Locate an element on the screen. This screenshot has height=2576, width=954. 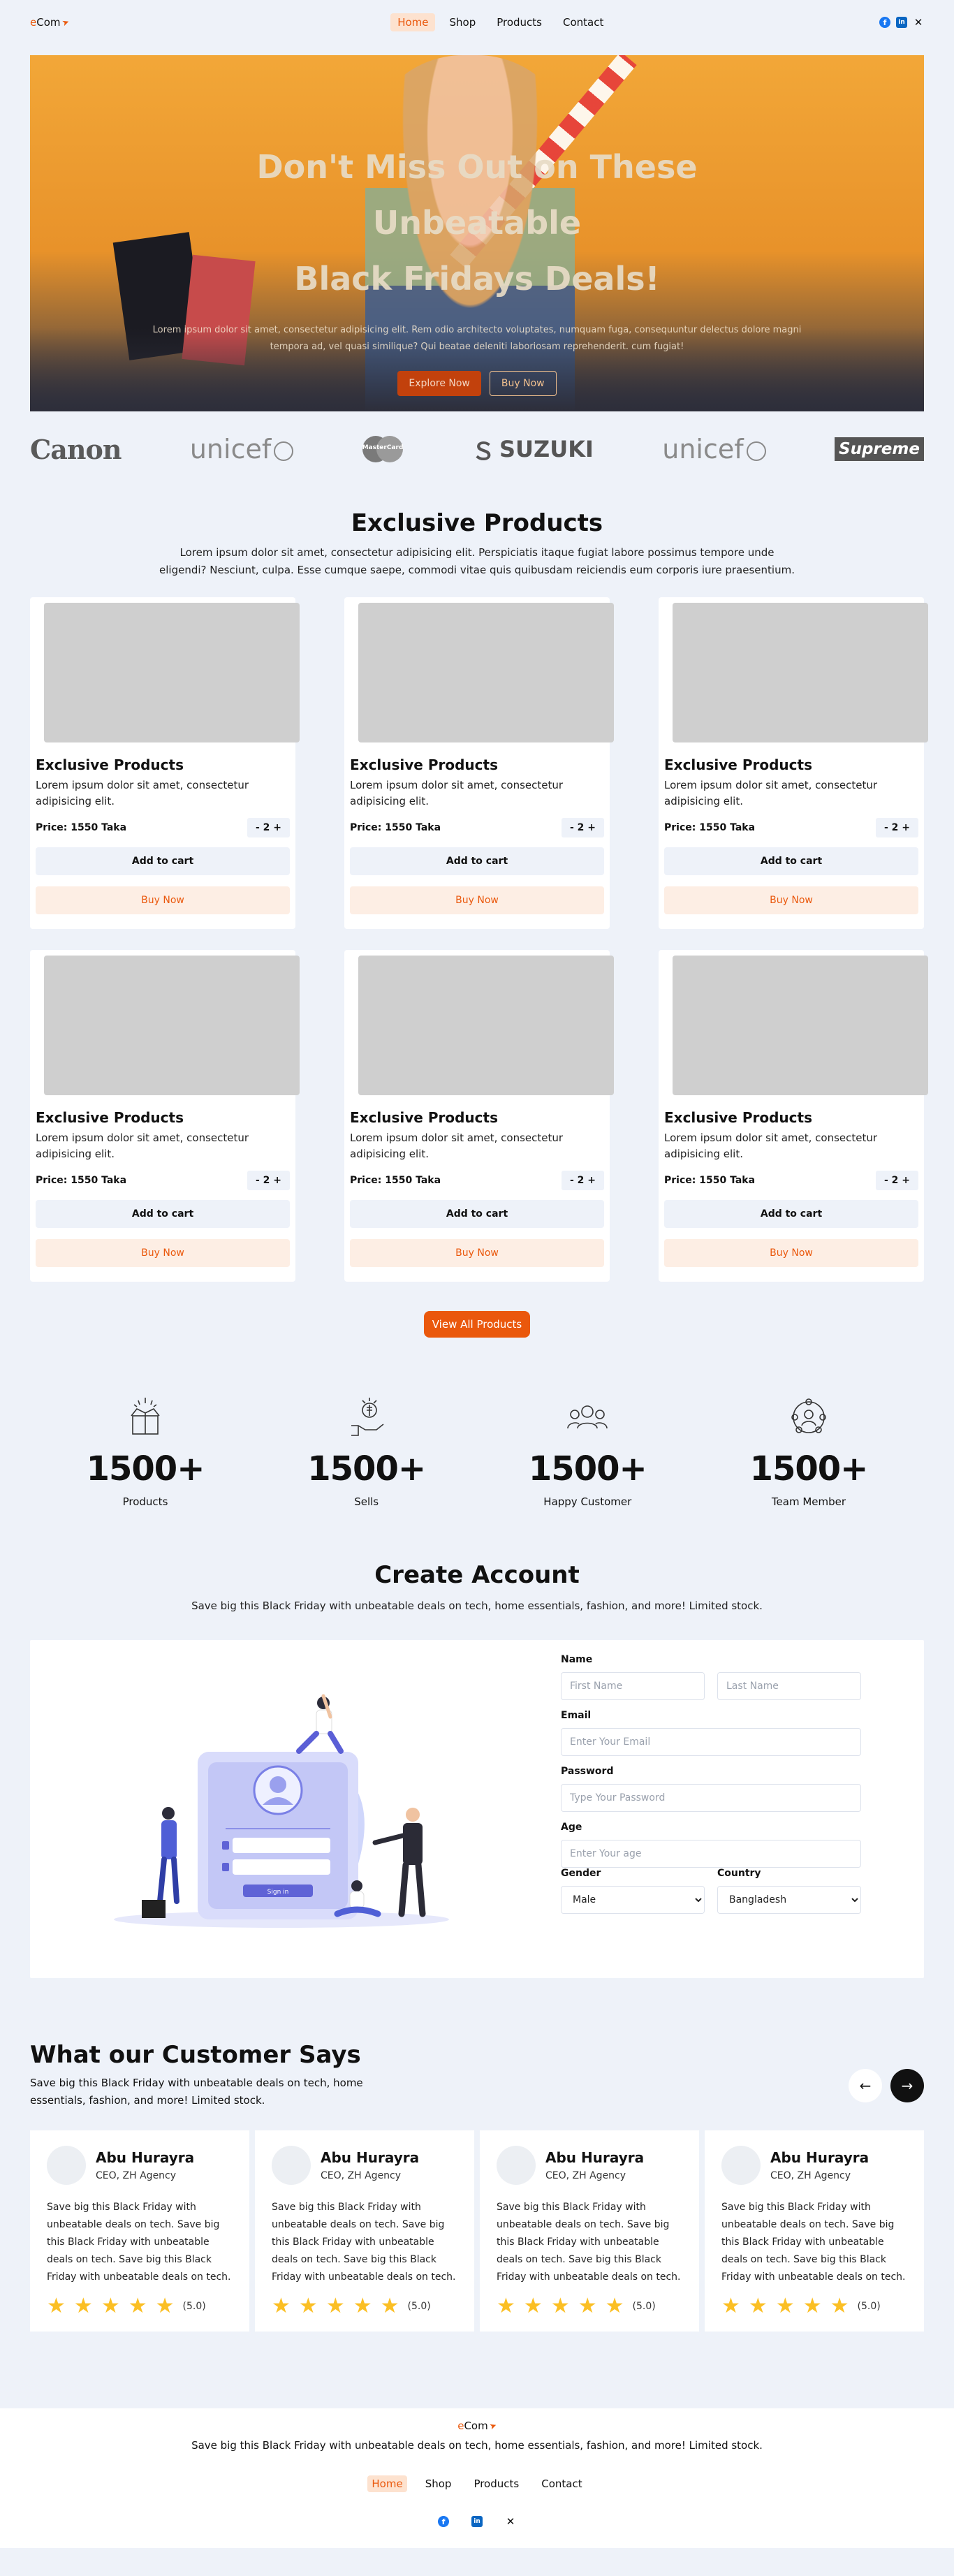
team-network-icon is located at coordinates (808, 1415).